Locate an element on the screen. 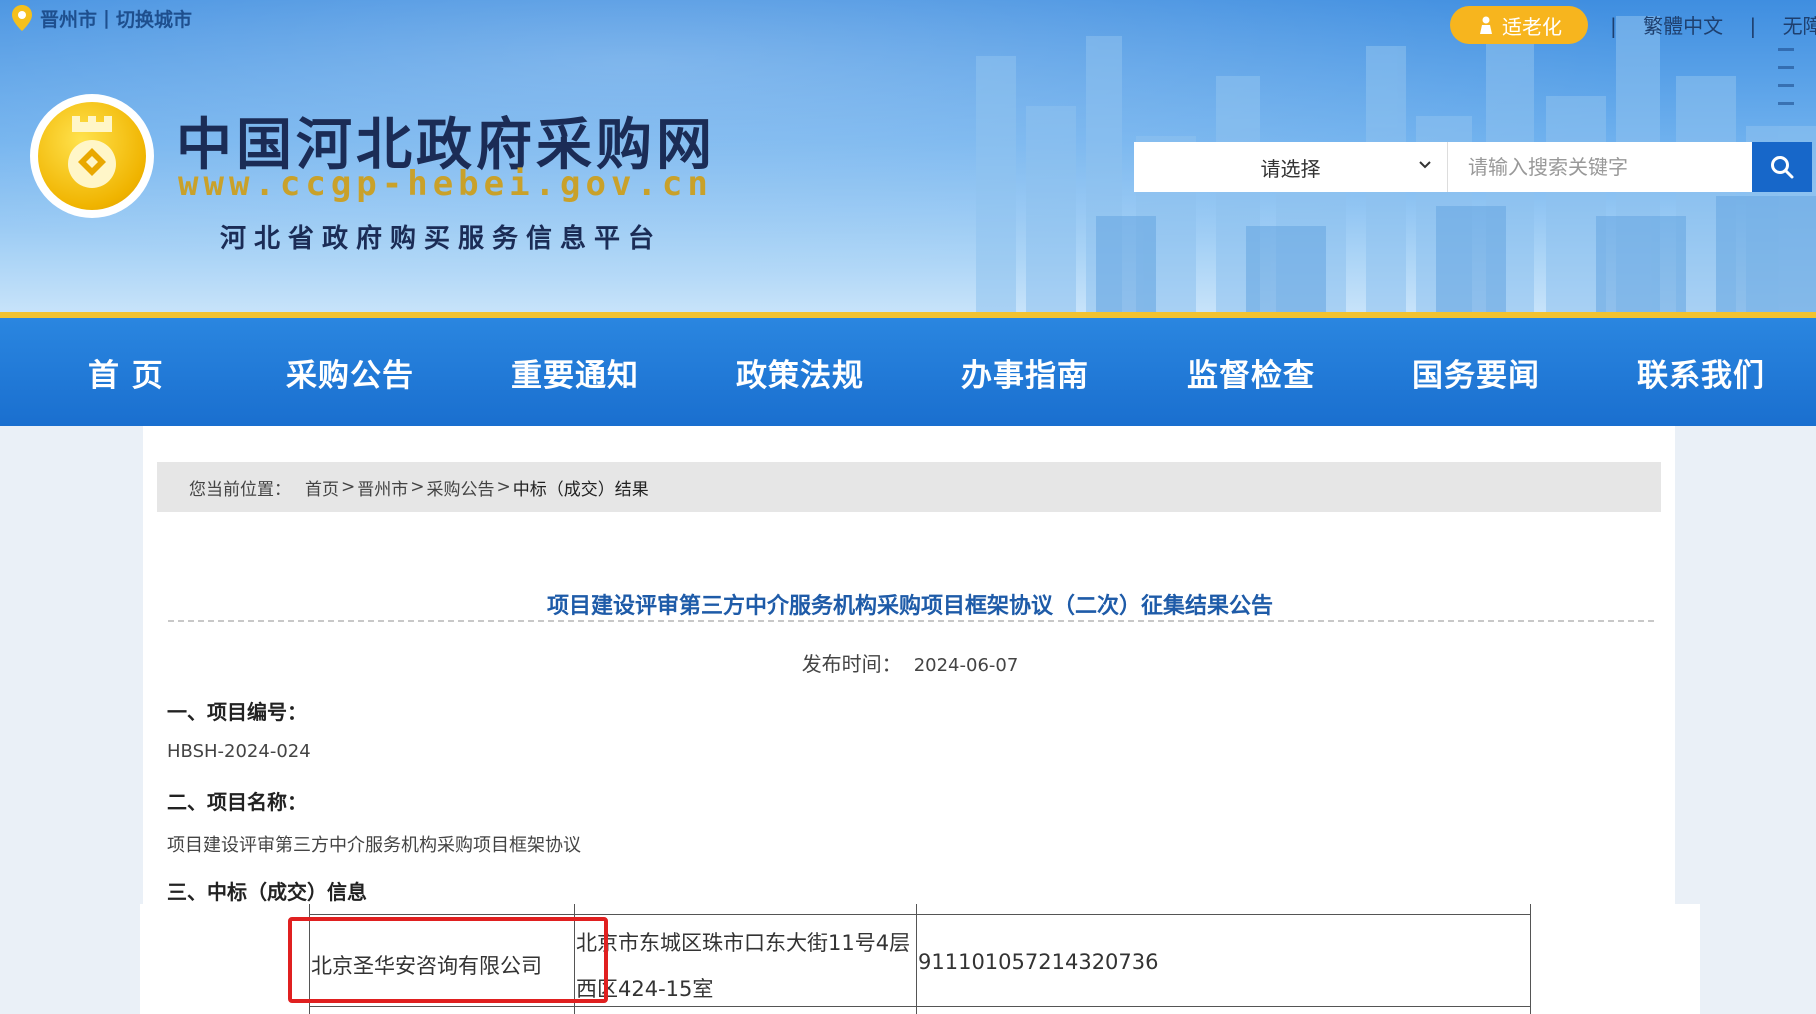 The image size is (1816, 1014). search-button is located at coordinates (1782, 167).